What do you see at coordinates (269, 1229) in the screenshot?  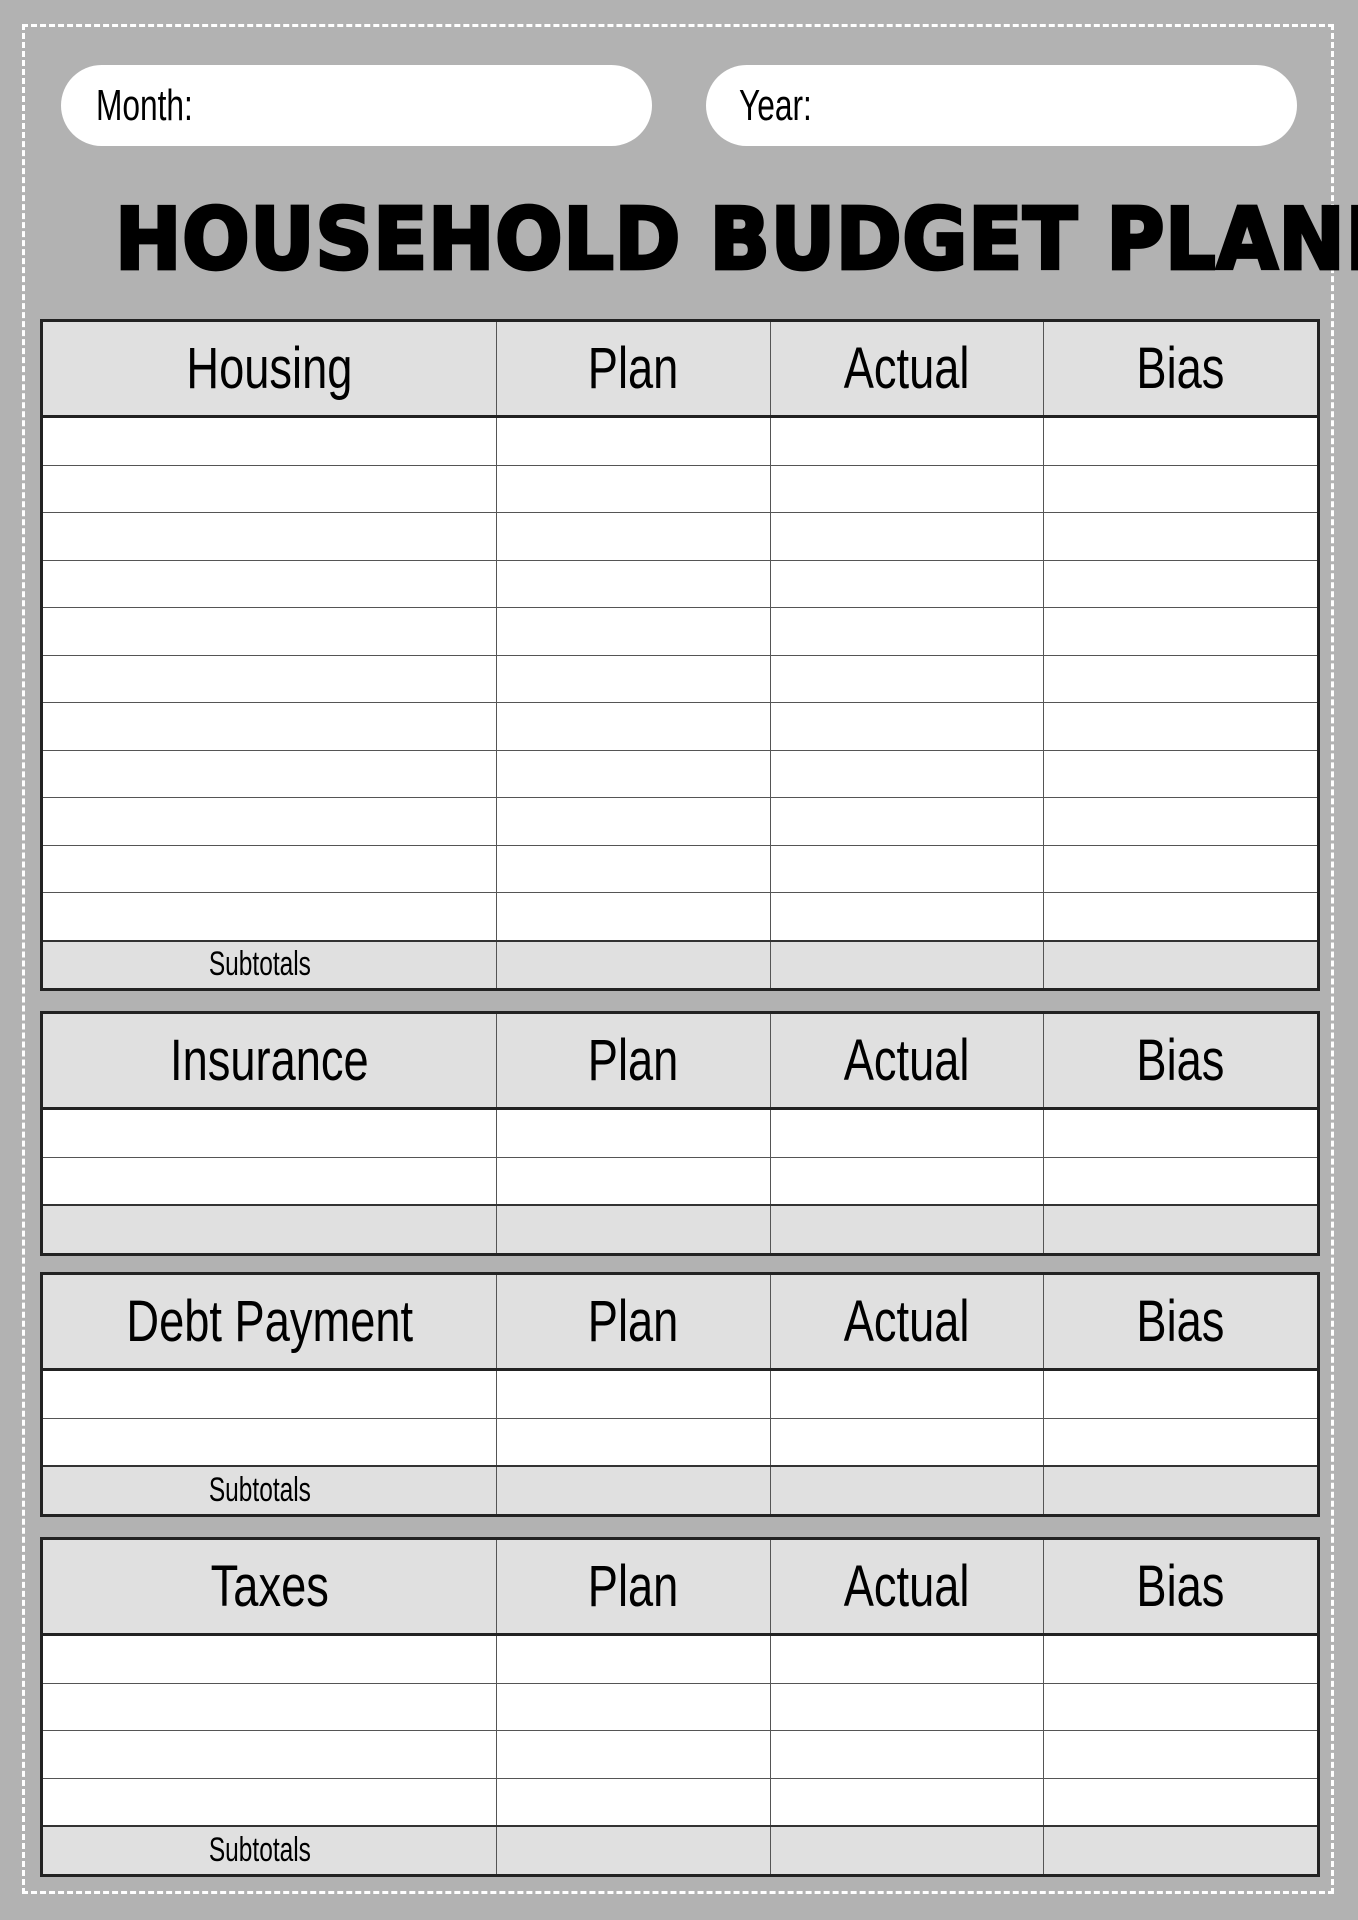 I see `subtotal-label-cell` at bounding box center [269, 1229].